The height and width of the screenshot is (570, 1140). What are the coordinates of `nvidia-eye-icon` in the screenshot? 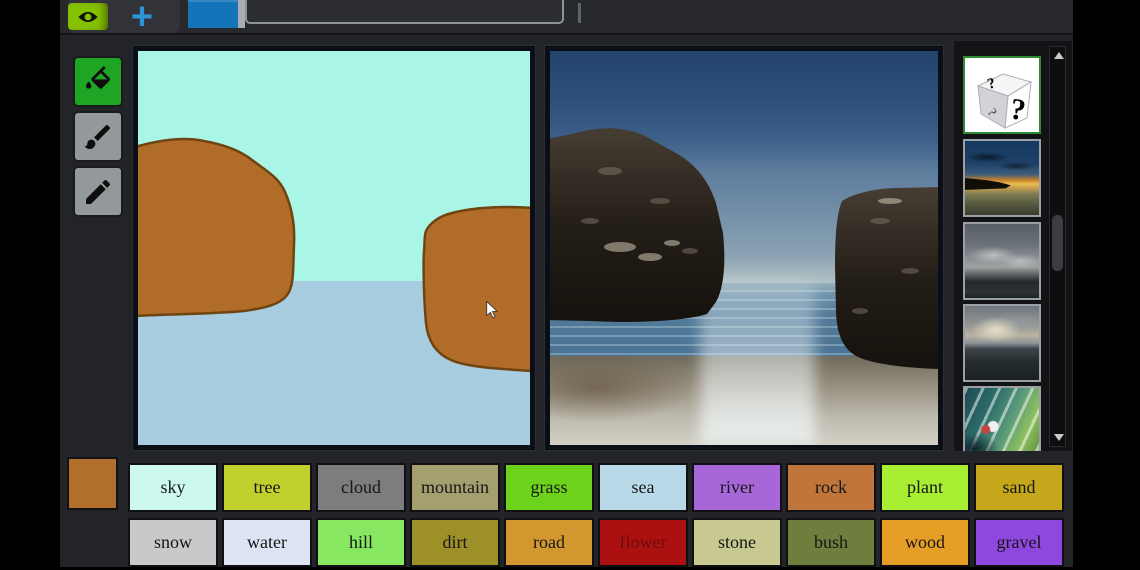 It's located at (88, 16).